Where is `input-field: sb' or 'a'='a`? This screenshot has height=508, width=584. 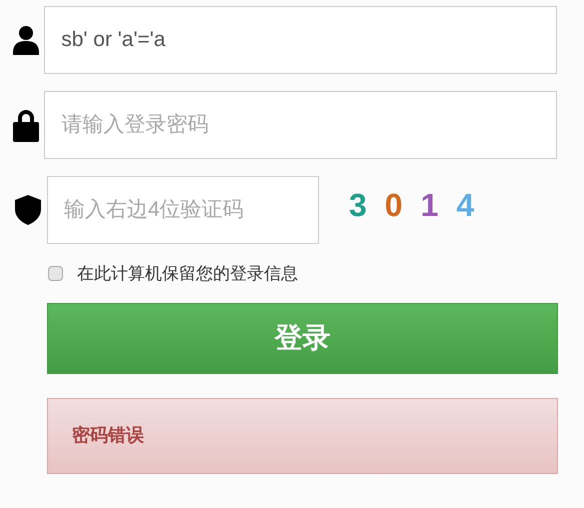
input-field: sb' or 'a'='a is located at coordinates (300, 40).